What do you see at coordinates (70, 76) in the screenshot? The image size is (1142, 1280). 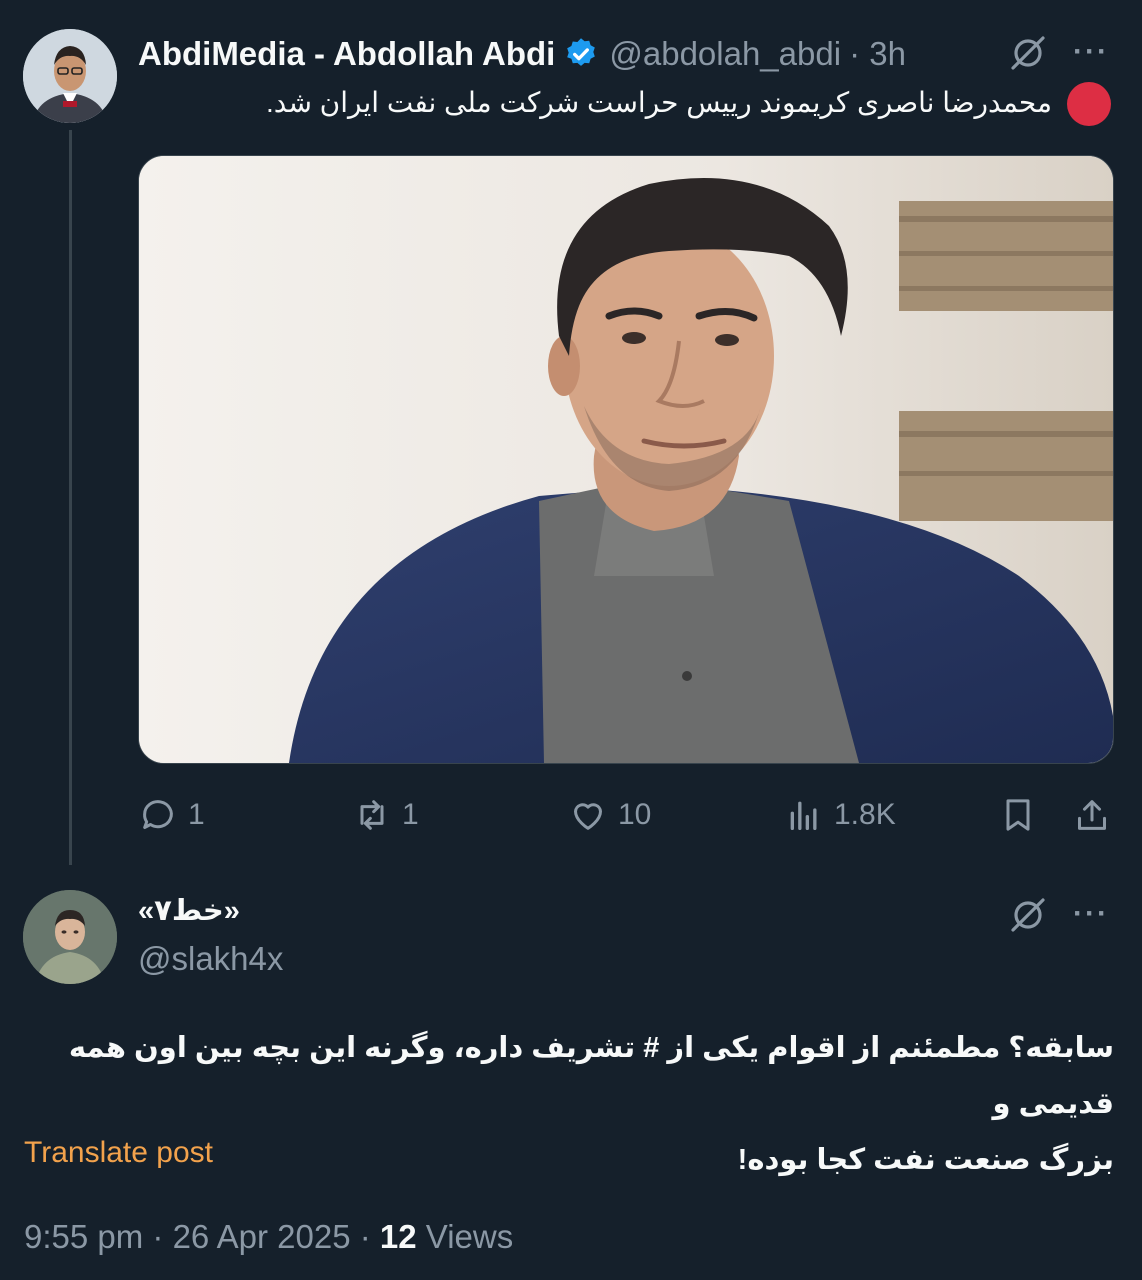 I see `author-avatar` at bounding box center [70, 76].